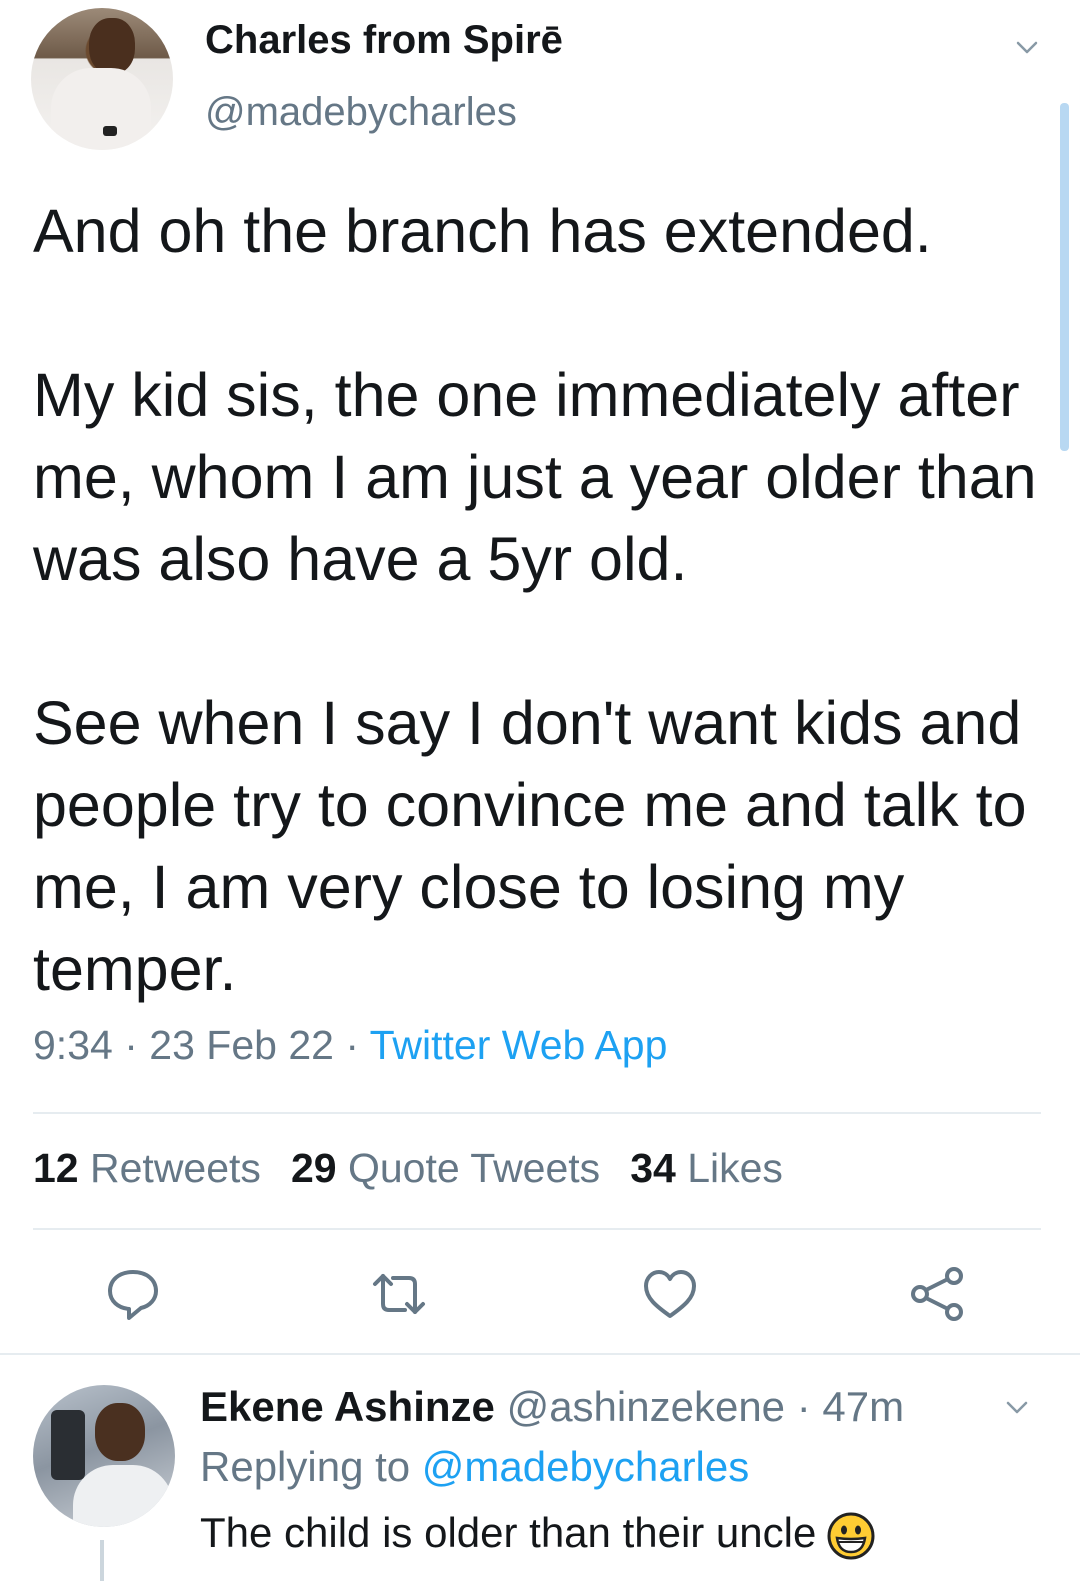 This screenshot has width=1080, height=1581. I want to click on reply-text-row: The child is older than their uncle, so click(538, 1535).